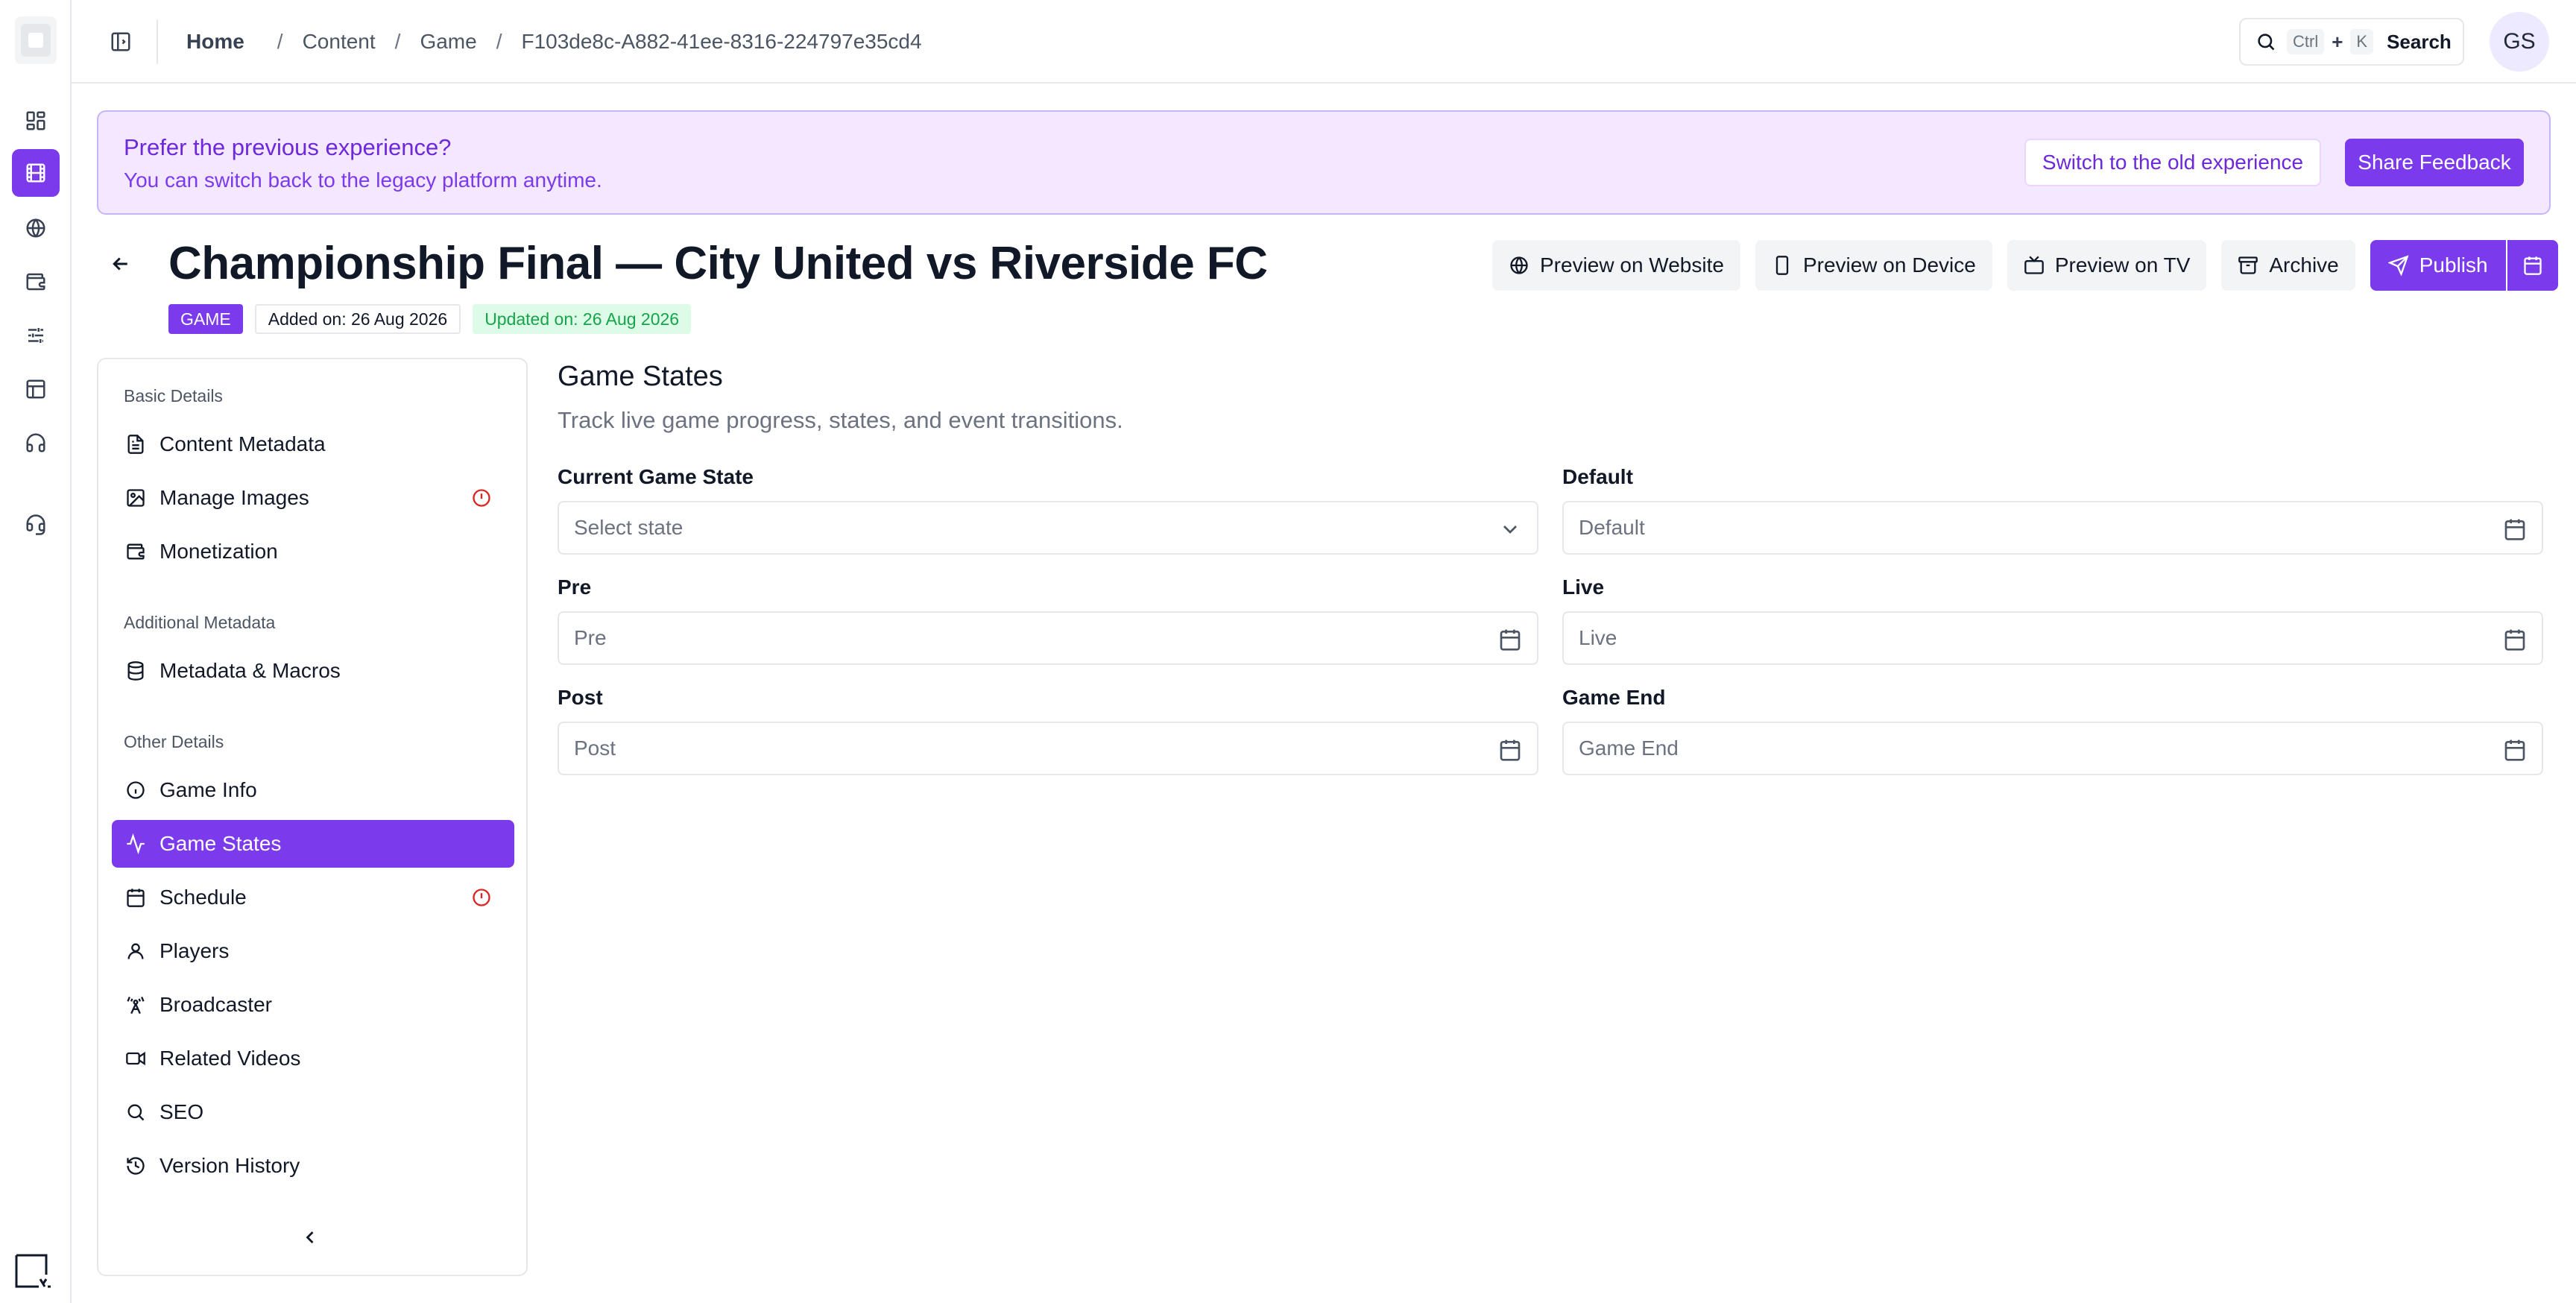  I want to click on nav-item-version-history: Version History, so click(313, 1166).